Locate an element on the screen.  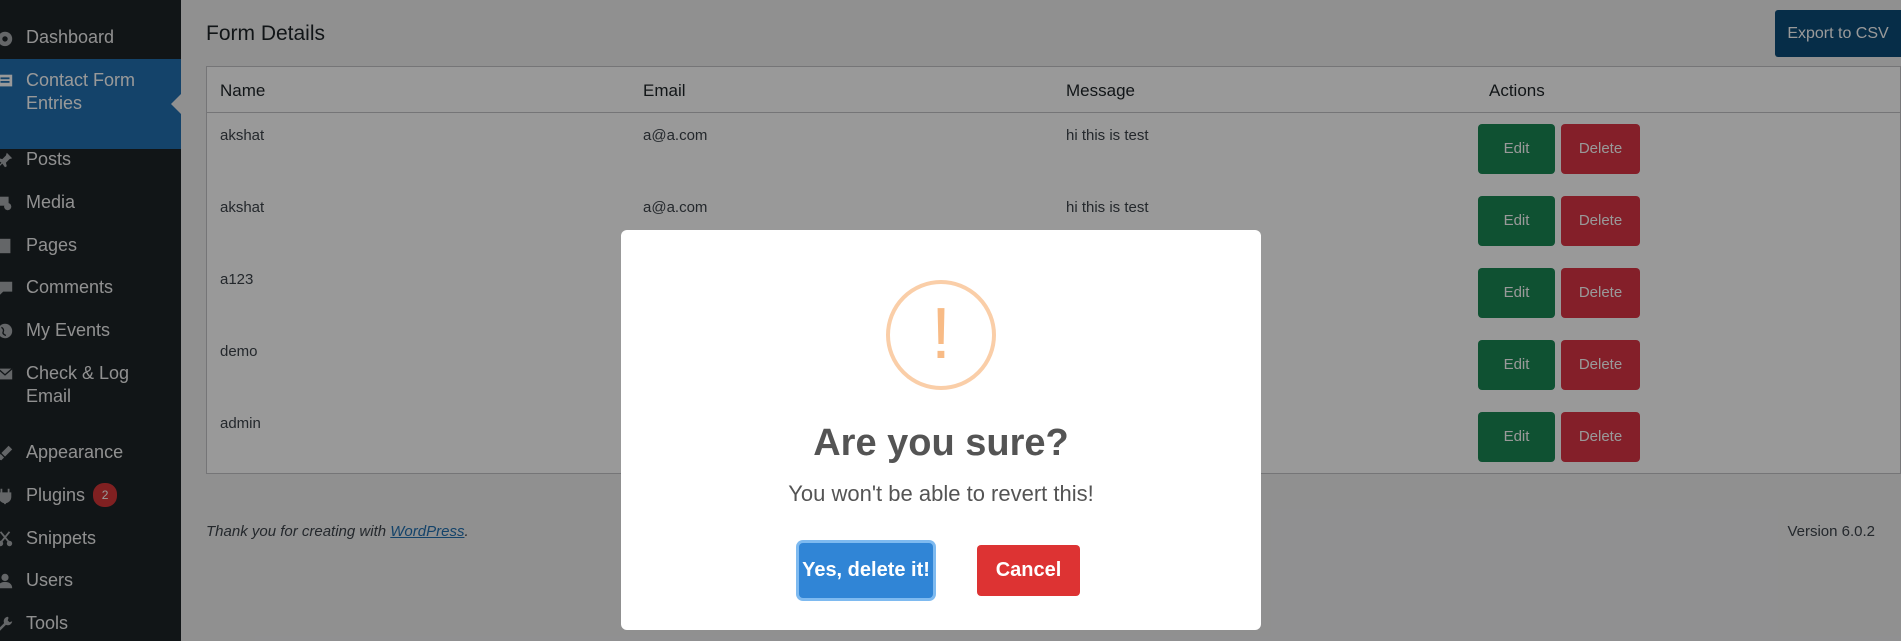
cancel-button: Cancel is located at coordinates (1028, 570).